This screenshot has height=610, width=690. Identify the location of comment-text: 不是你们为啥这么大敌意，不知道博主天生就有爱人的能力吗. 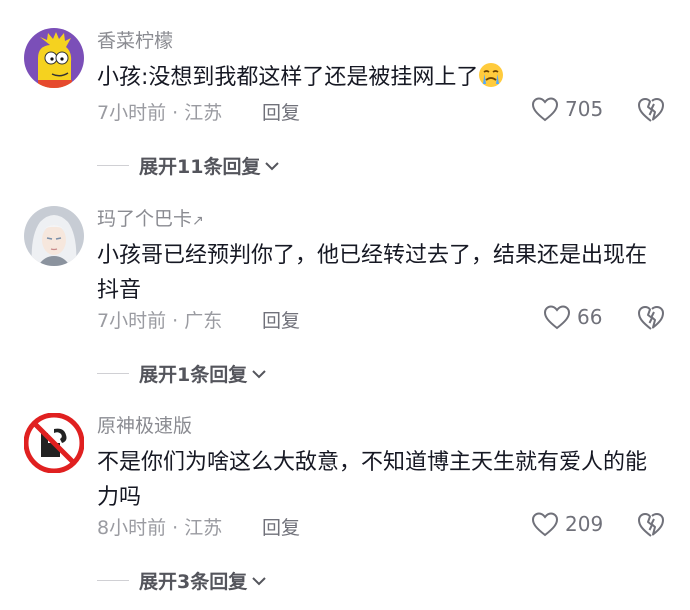
(372, 480).